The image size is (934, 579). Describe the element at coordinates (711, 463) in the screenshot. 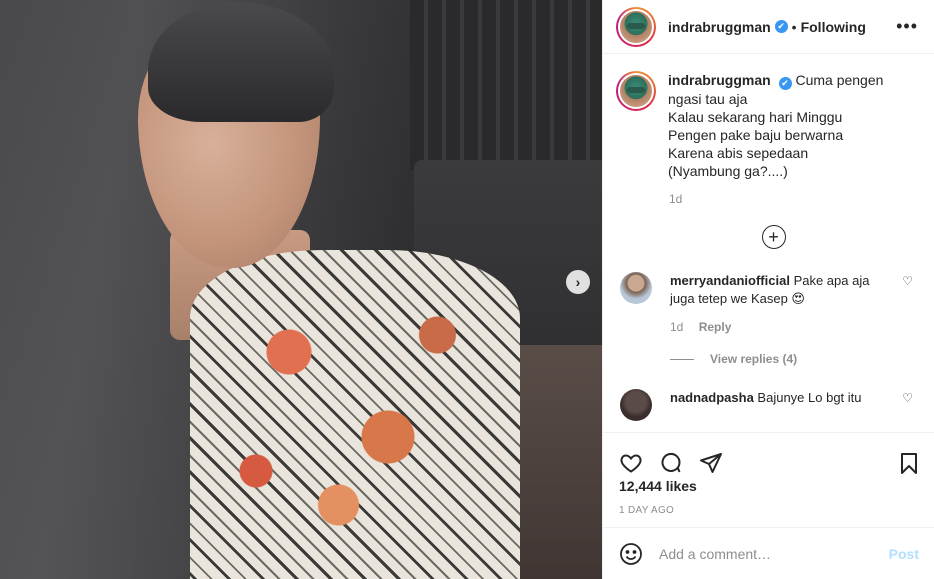

I see `paper-plane-icon` at that location.